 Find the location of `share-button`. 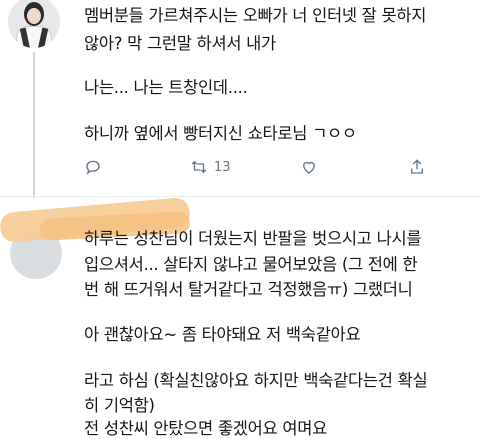

share-button is located at coordinates (417, 167).